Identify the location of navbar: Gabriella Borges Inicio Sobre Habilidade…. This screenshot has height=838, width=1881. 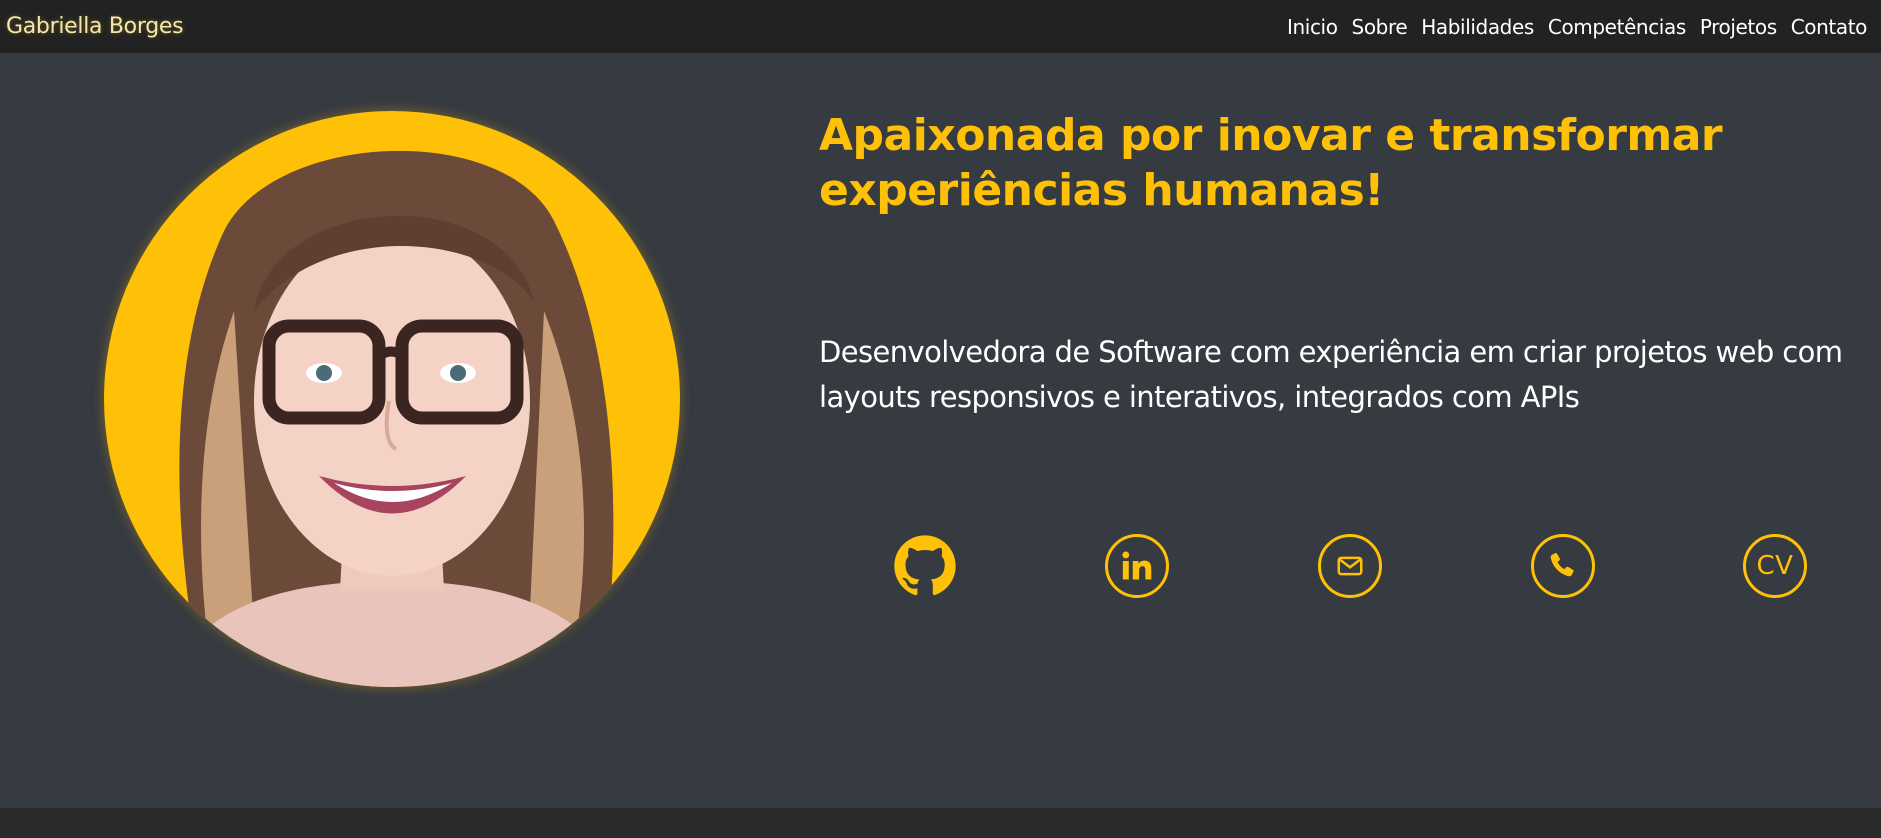
(940, 26).